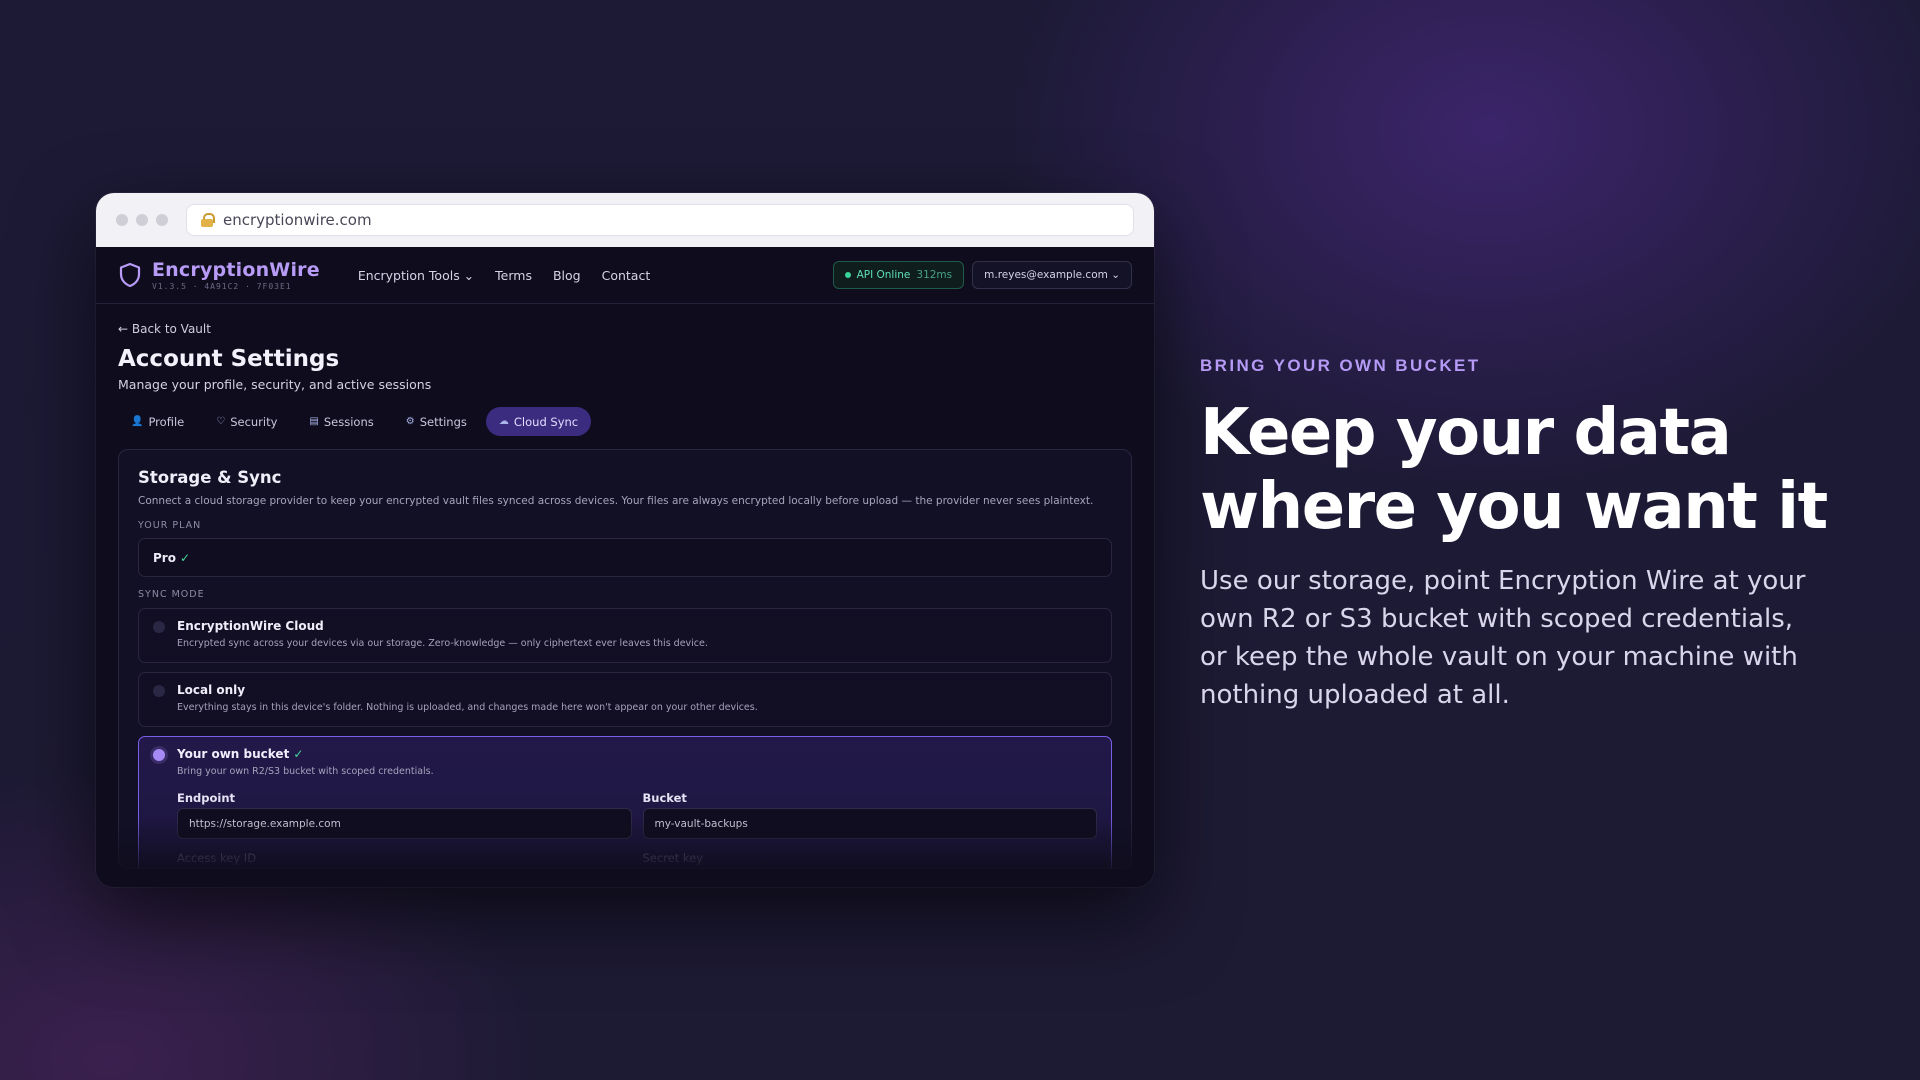 The height and width of the screenshot is (1080, 1920). Describe the element at coordinates (229, 359) in the screenshot. I see `page-title: Account Settings` at that location.